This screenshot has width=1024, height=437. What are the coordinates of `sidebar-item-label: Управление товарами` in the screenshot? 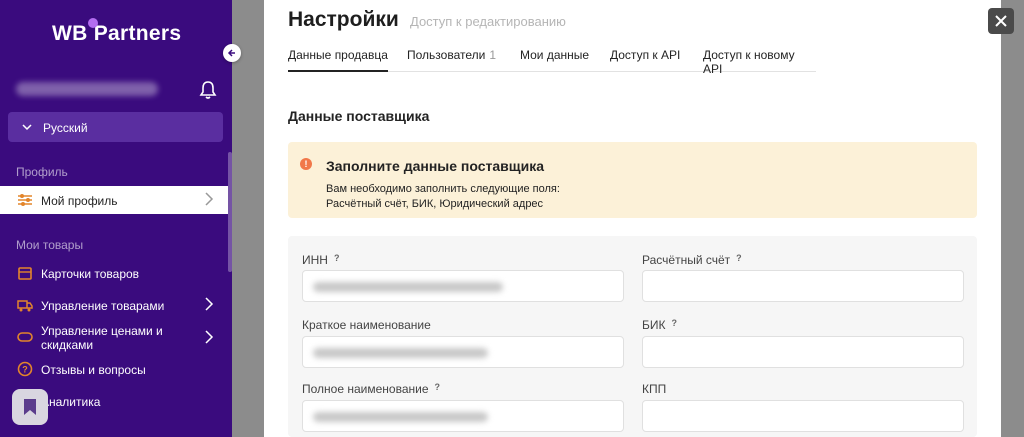 It's located at (103, 306).